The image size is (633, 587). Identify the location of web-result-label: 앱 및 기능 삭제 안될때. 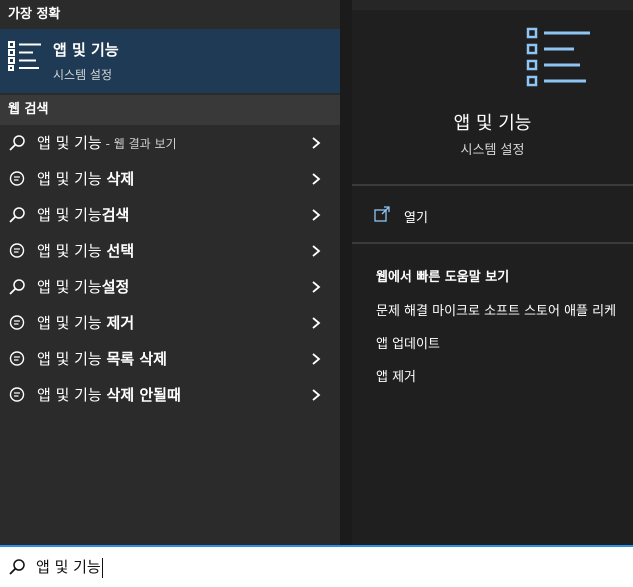
(109, 395).